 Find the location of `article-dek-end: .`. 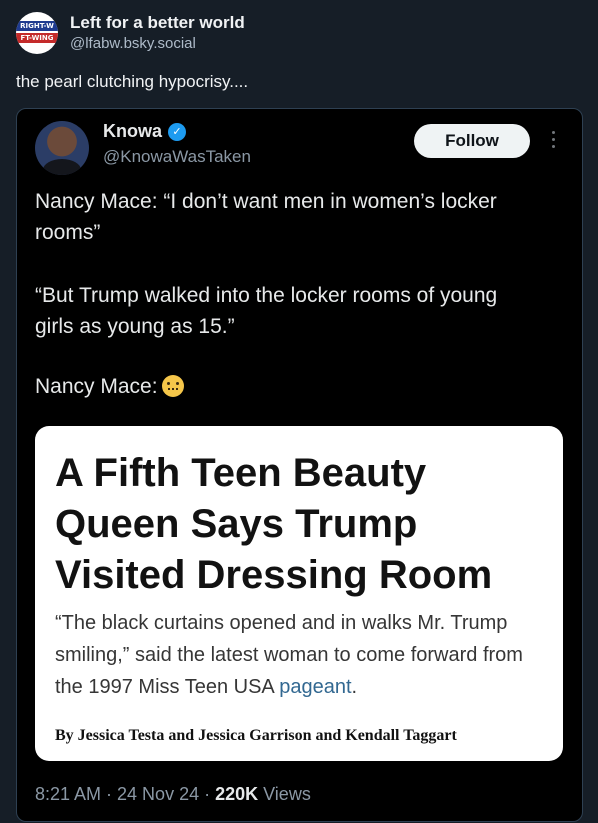

article-dek-end: . is located at coordinates (354, 687).